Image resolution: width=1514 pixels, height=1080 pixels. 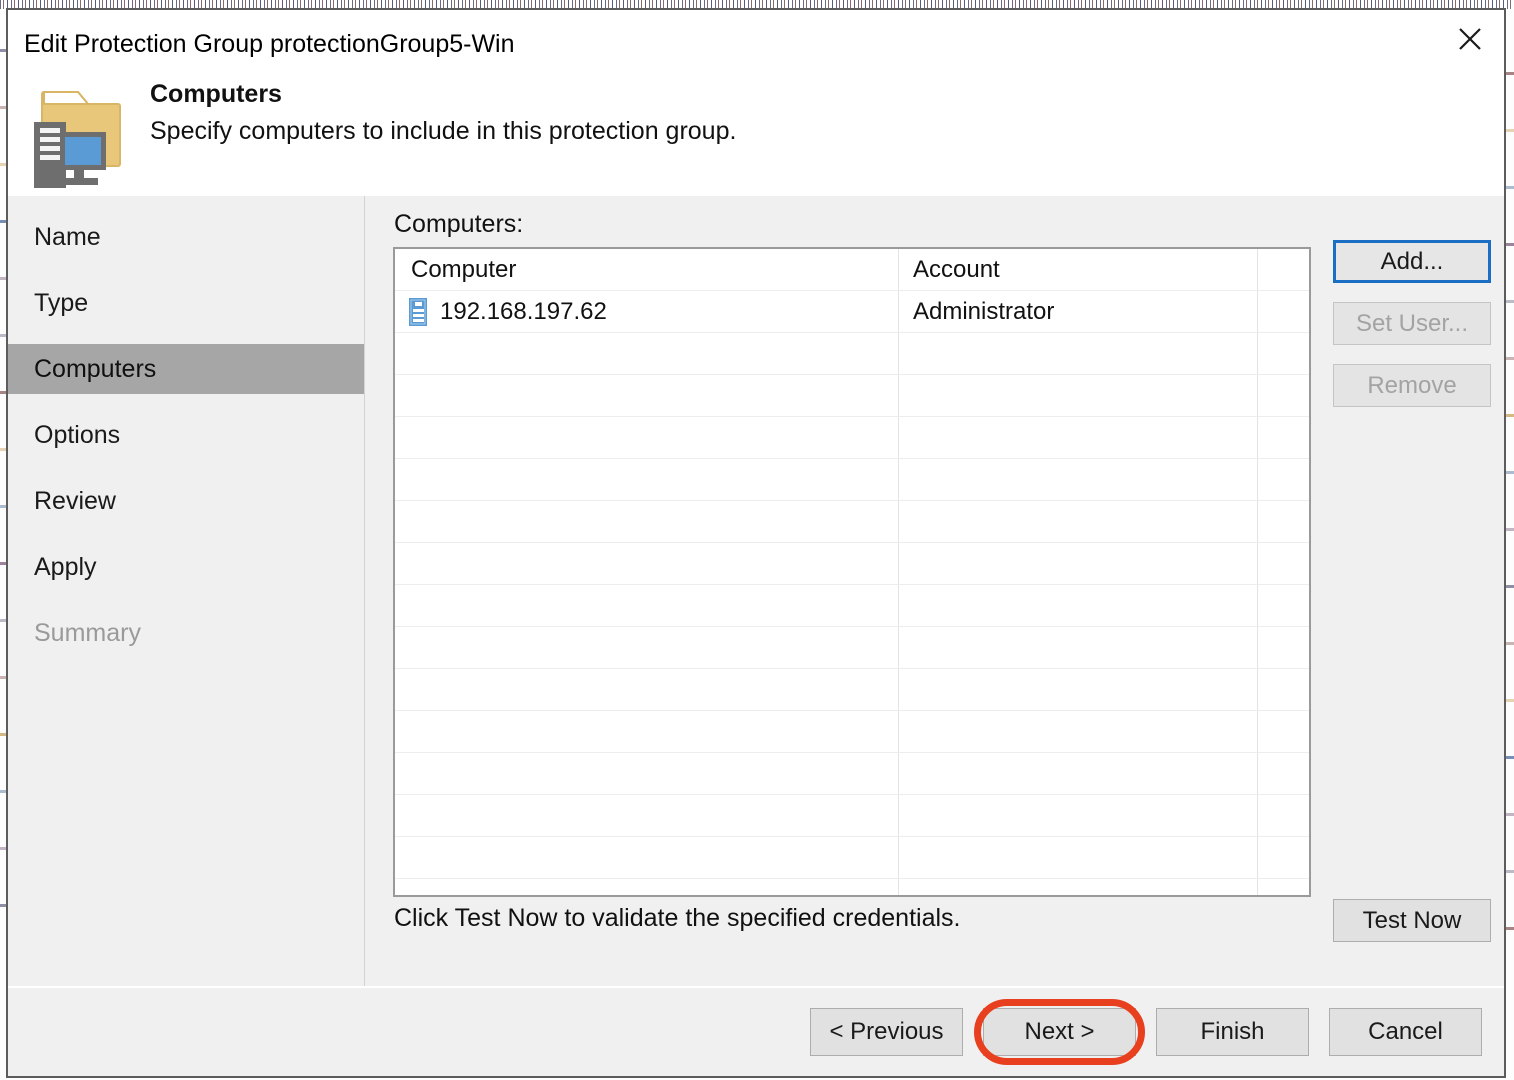 I want to click on background-window-right-edge, so click(x=1510, y=544).